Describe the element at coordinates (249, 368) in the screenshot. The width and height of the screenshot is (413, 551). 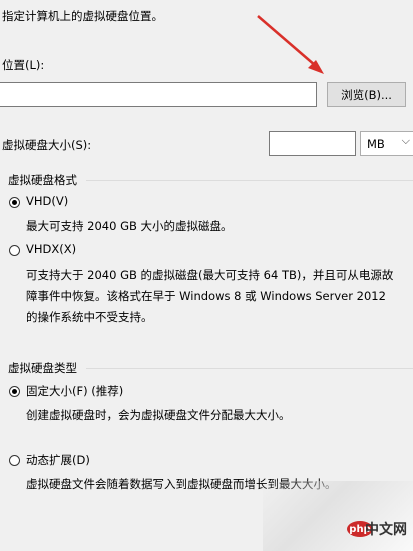
I see `type-group-divider` at that location.